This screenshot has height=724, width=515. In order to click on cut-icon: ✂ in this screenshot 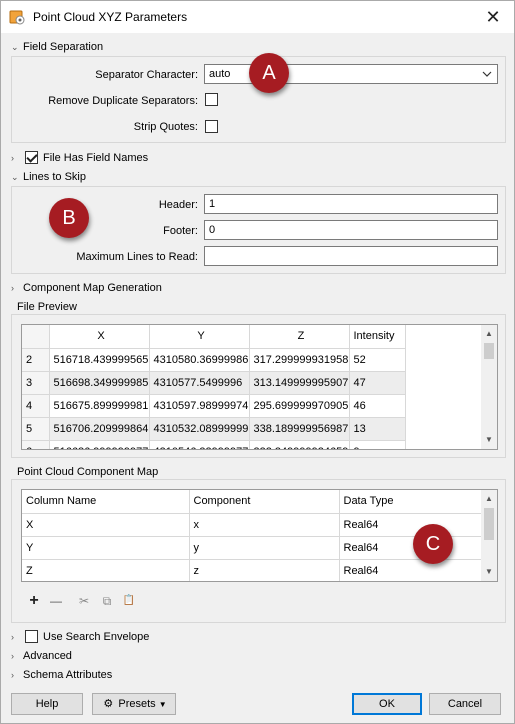, I will do `click(84, 601)`.